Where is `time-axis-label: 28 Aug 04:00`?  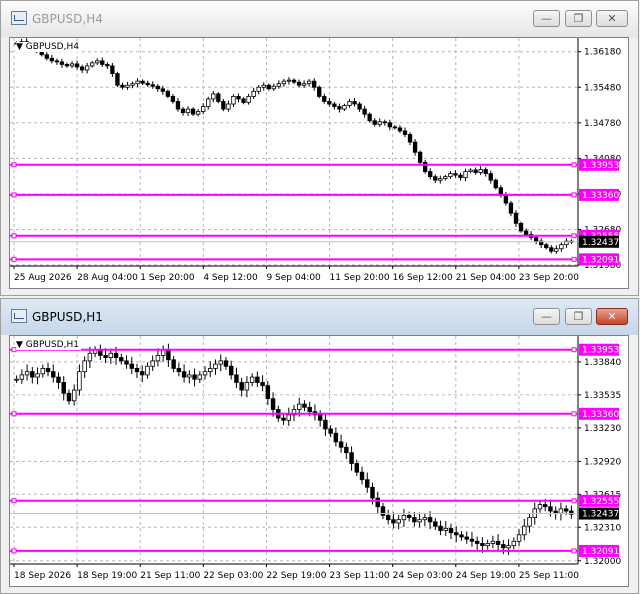 time-axis-label: 28 Aug 04:00 is located at coordinates (107, 278).